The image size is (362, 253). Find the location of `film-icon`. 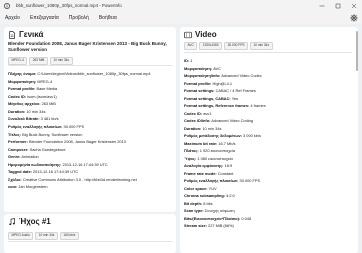

film-icon is located at coordinates (188, 35).